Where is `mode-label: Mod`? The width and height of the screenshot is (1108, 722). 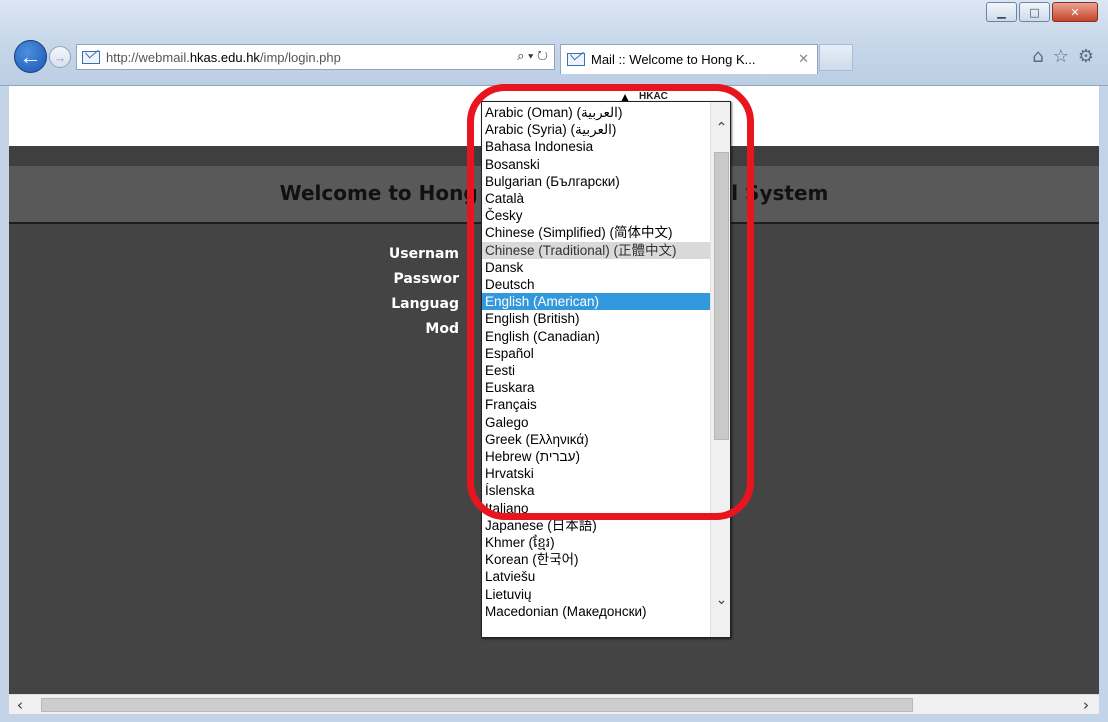
mode-label: Mod is located at coordinates (442, 329).